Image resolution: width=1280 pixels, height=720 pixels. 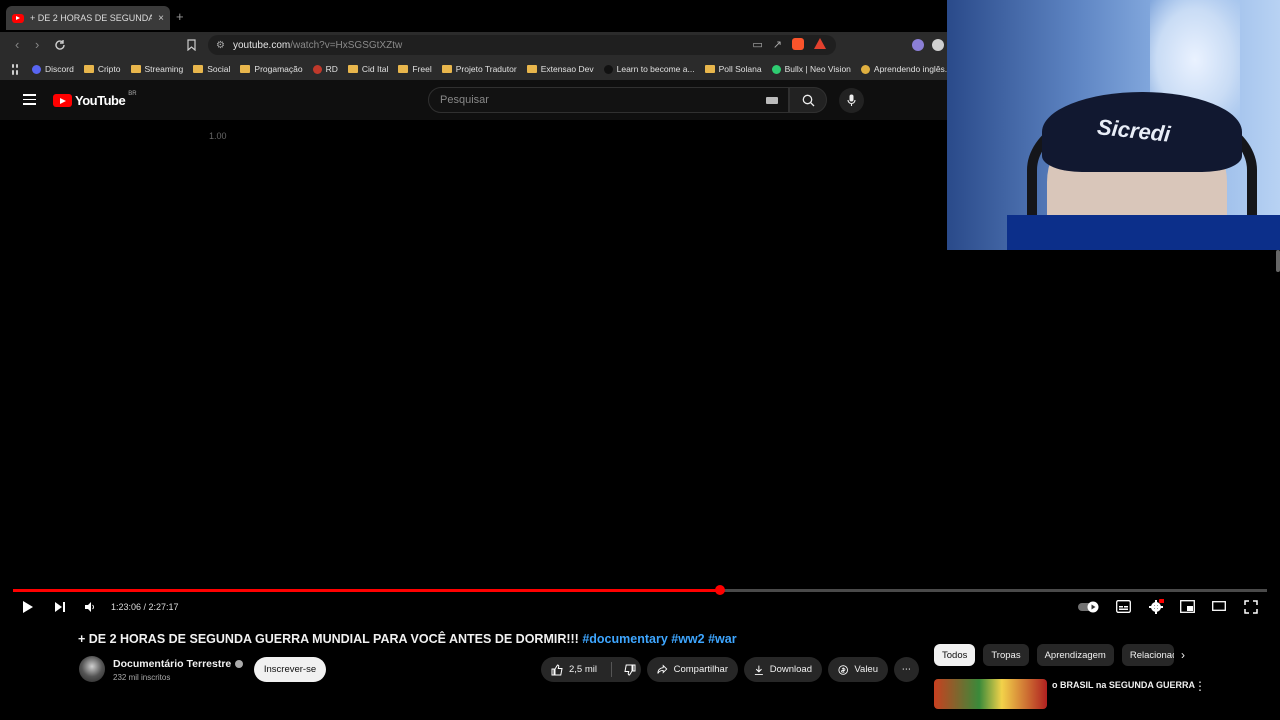 What do you see at coordinates (906, 669) in the screenshot?
I see `more-actions-button: ⋯` at bounding box center [906, 669].